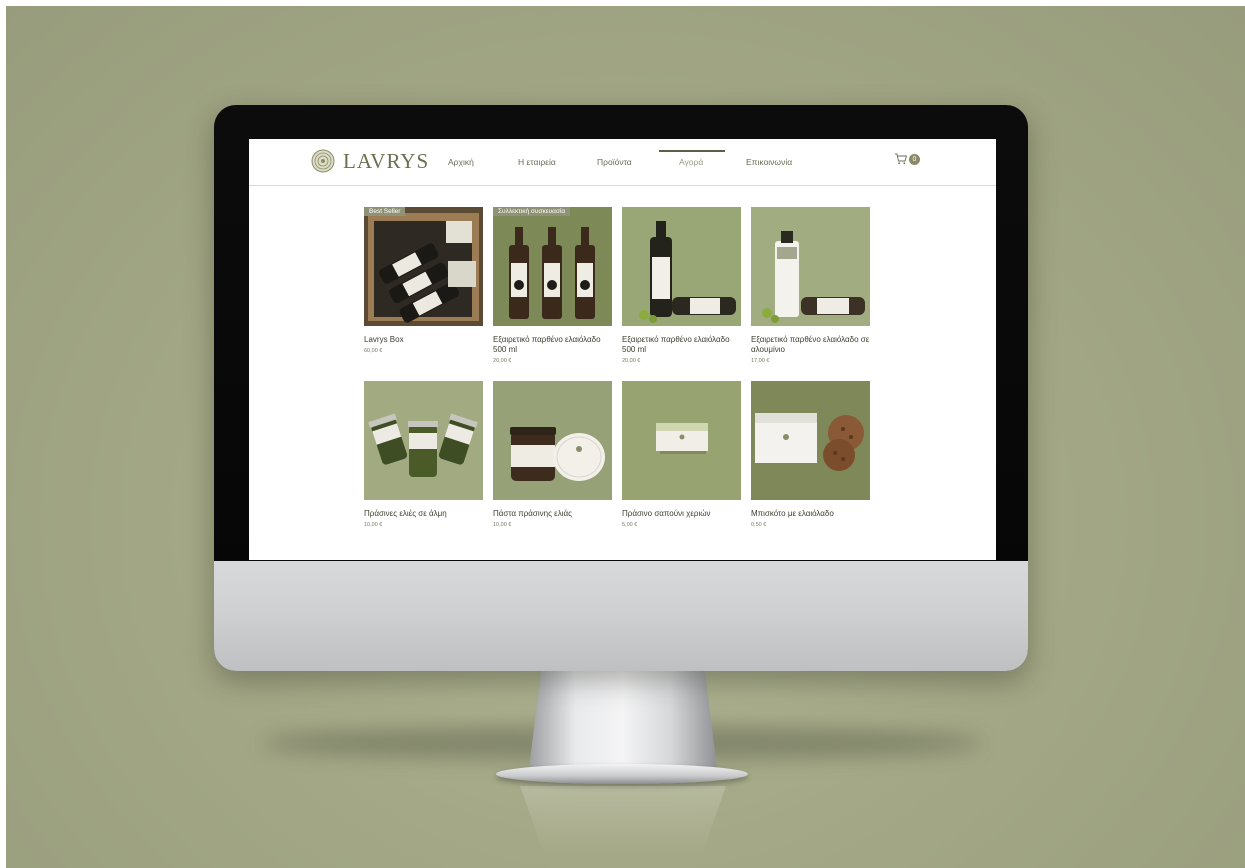  Describe the element at coordinates (759, 525) in the screenshot. I see `product-price: 0,50 €` at that location.